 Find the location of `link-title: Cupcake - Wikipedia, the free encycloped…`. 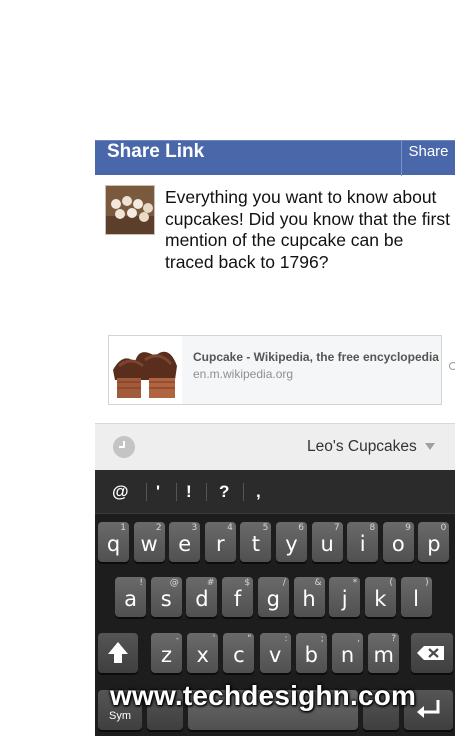

link-title: Cupcake - Wikipedia, the free encycloped… is located at coordinates (316, 357).